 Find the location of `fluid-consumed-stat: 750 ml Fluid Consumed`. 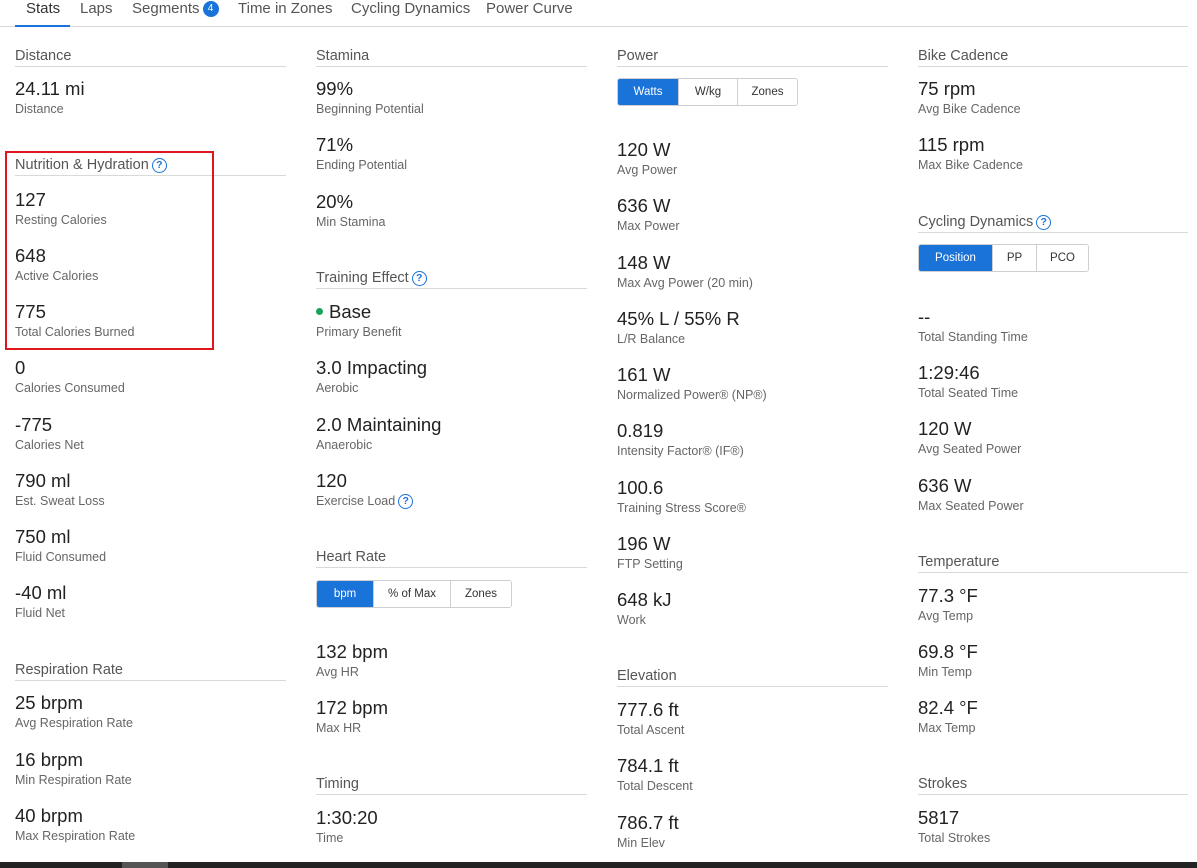

fluid-consumed-stat: 750 ml Fluid Consumed is located at coordinates (60, 545).